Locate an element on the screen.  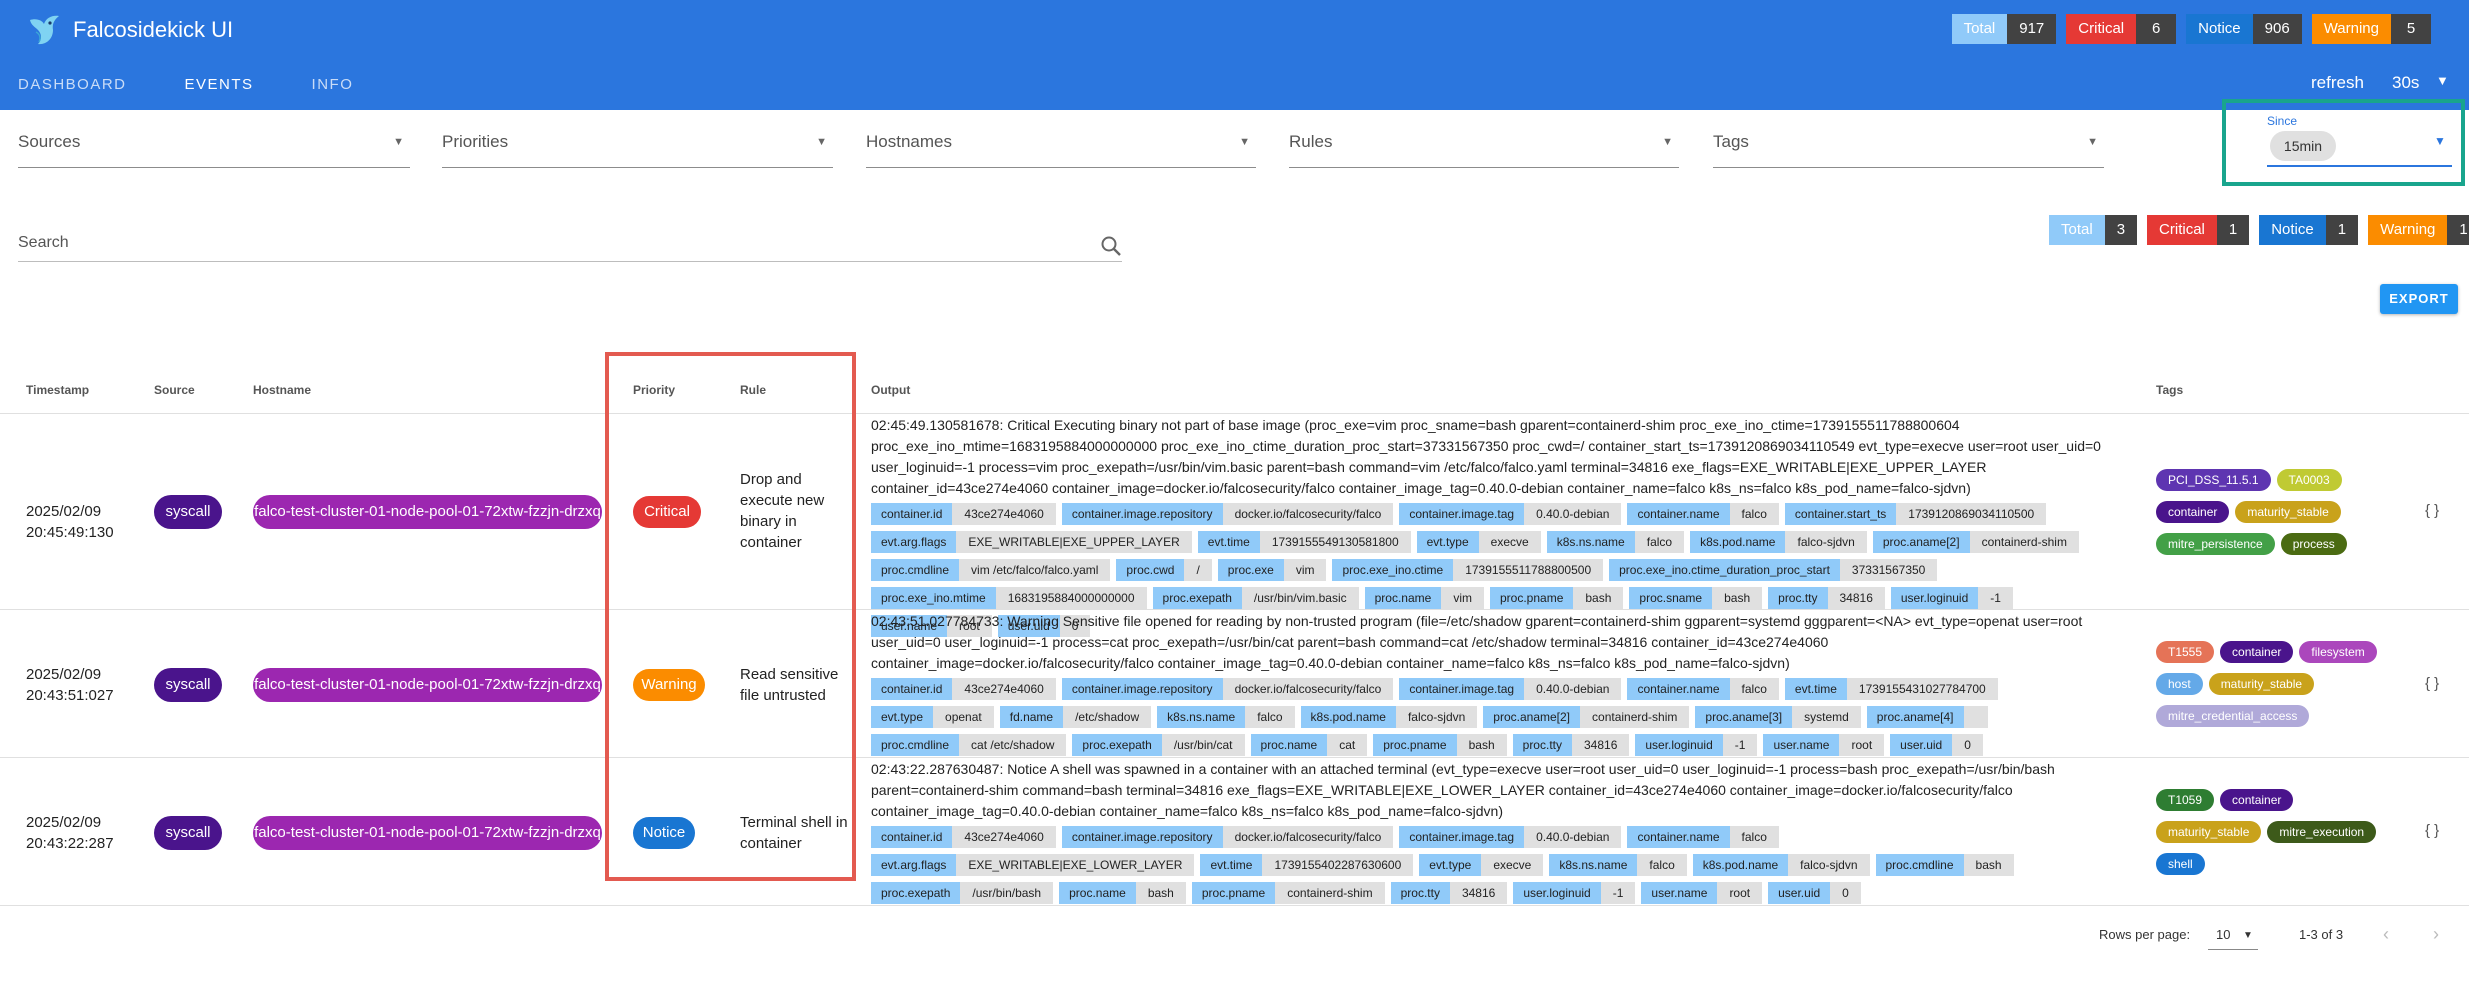
field-key: user.name is located at coordinates (1801, 745).